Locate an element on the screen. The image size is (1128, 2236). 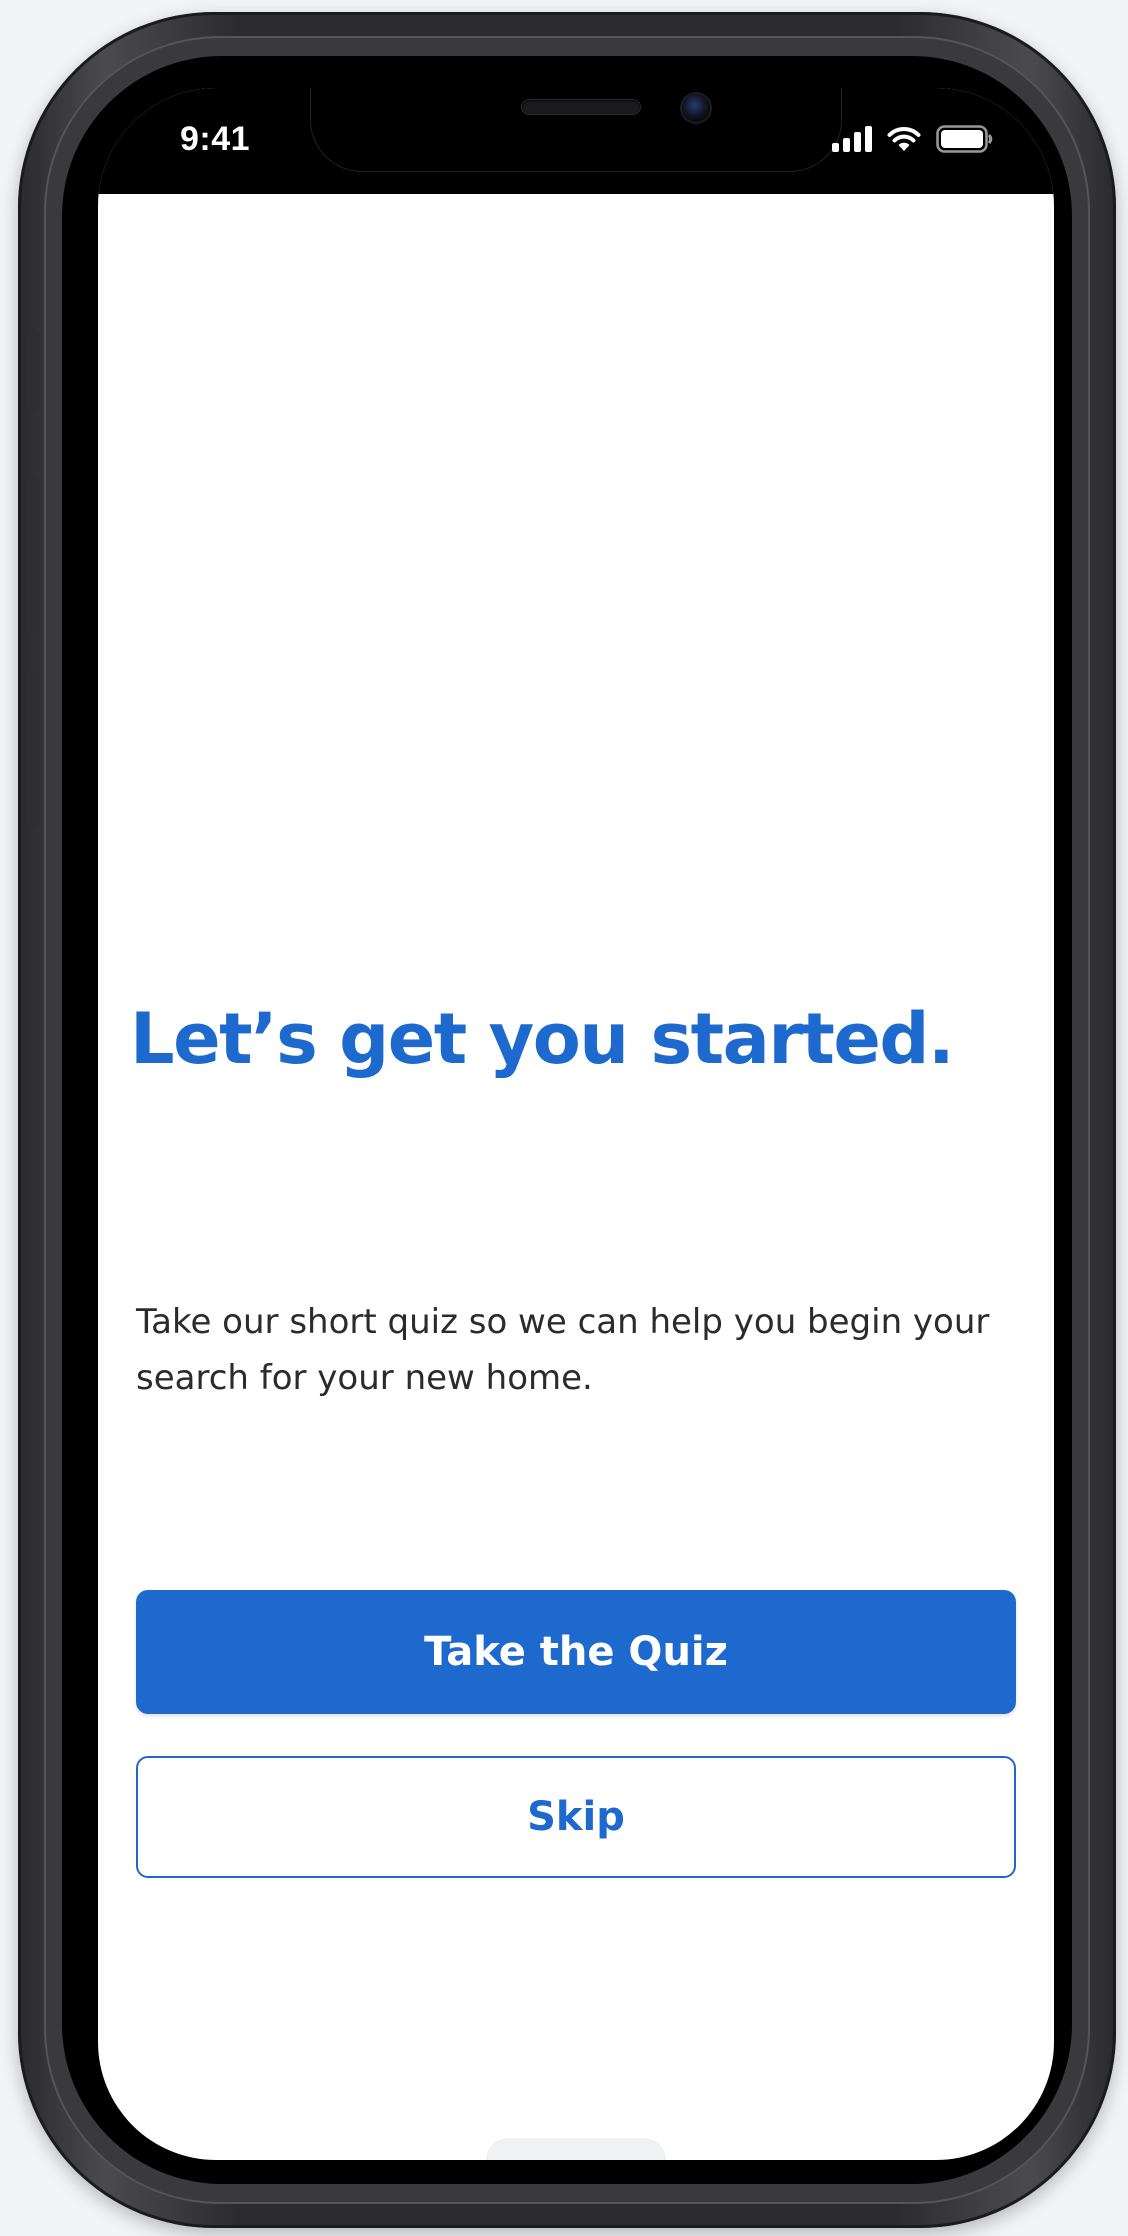
front-camera is located at coordinates (696, 108).